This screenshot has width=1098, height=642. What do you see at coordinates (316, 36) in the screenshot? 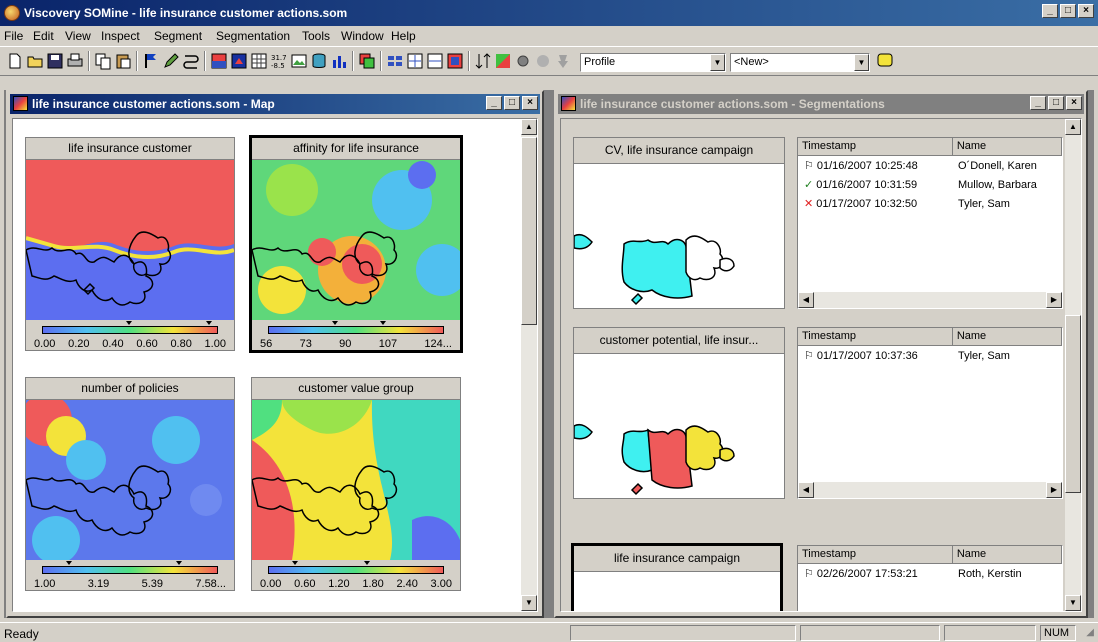
I see `menu-tools: Tools` at bounding box center [316, 36].